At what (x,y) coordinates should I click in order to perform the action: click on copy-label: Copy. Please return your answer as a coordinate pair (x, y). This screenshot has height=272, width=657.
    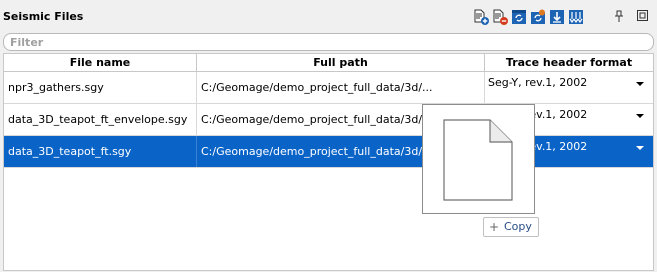
    Looking at the image, I should click on (518, 226).